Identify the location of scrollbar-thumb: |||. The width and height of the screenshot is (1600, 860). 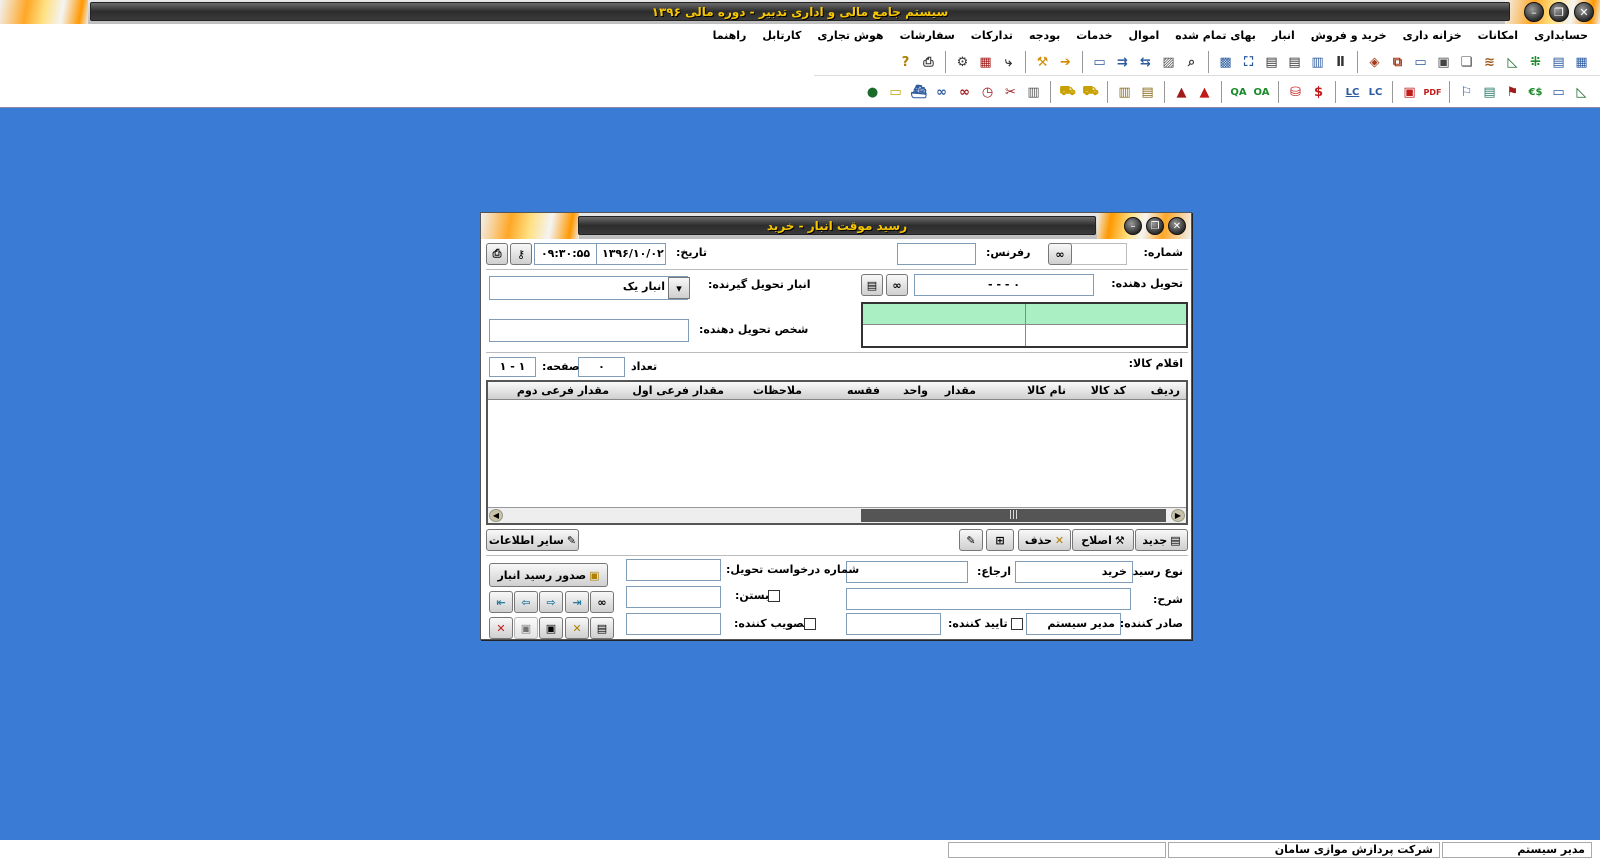
(1013, 515).